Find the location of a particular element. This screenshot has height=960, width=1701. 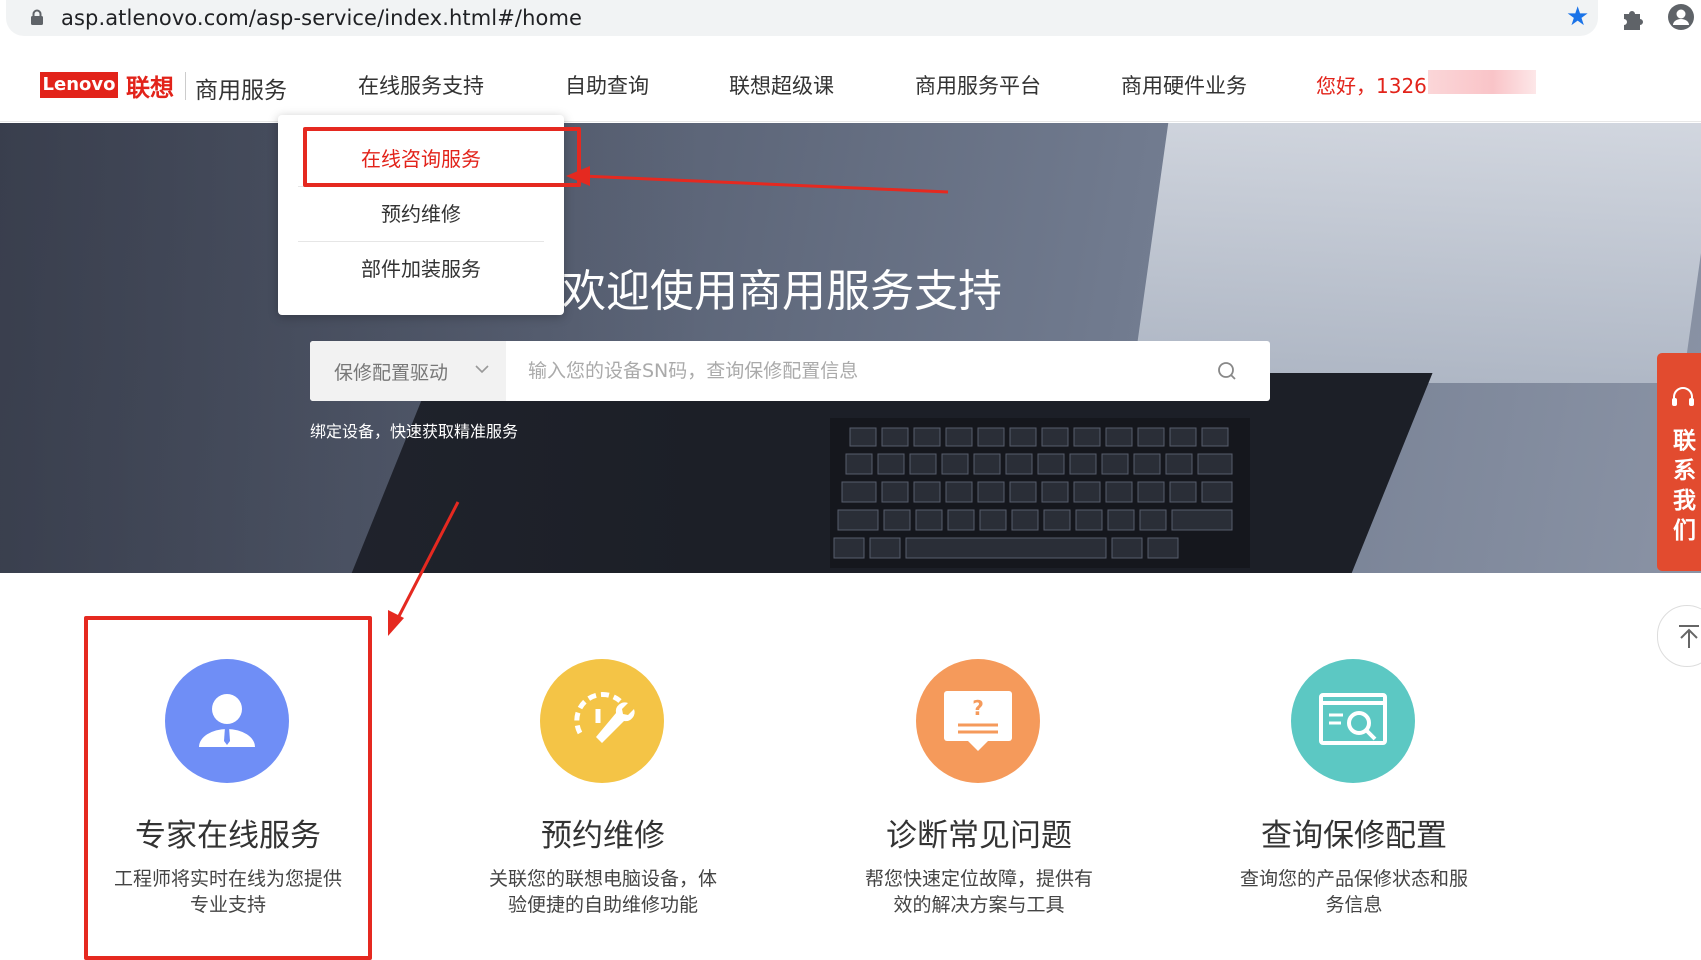

search-type-select: 保修配置驱动 is located at coordinates (408, 371).